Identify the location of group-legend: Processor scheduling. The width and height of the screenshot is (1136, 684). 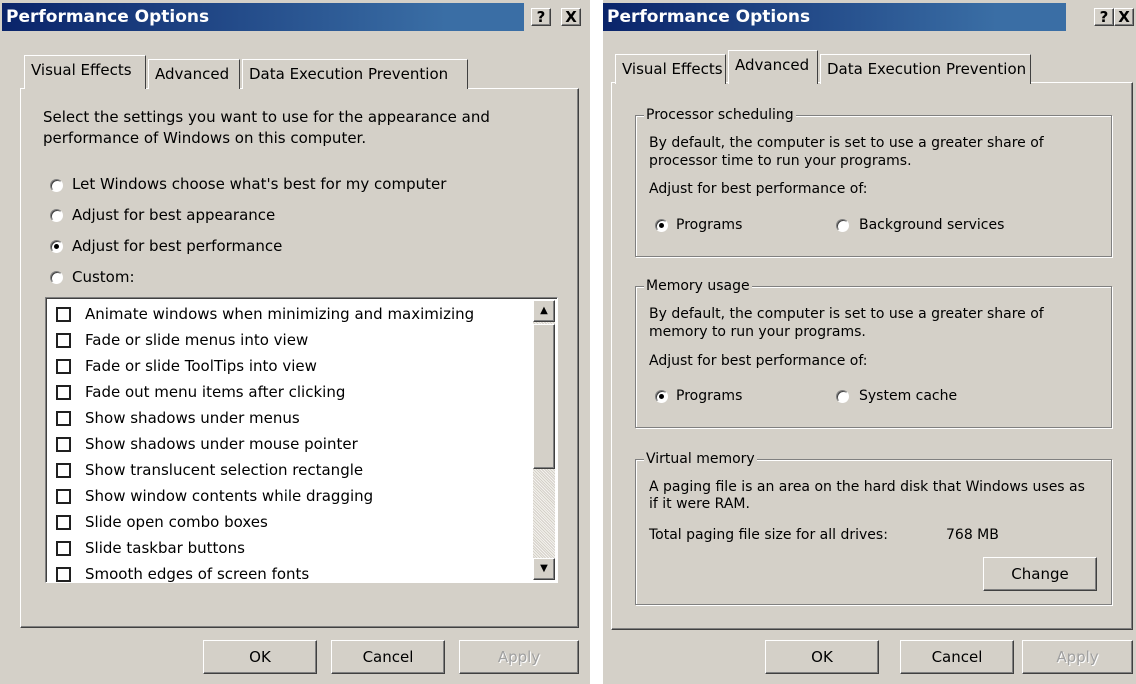
(720, 115).